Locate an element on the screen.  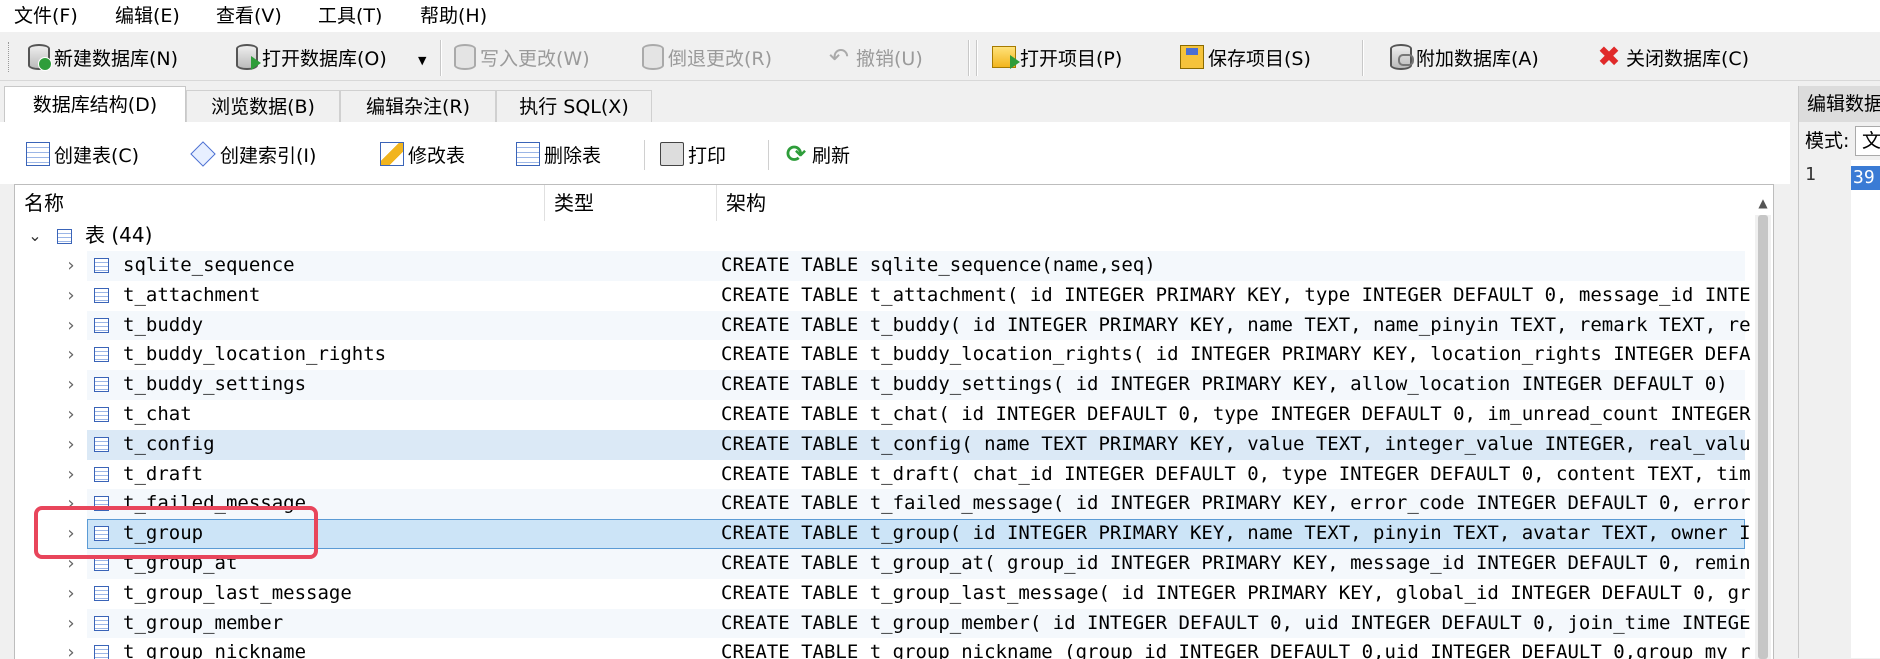
mode-label: 模式: is located at coordinates (1827, 141).